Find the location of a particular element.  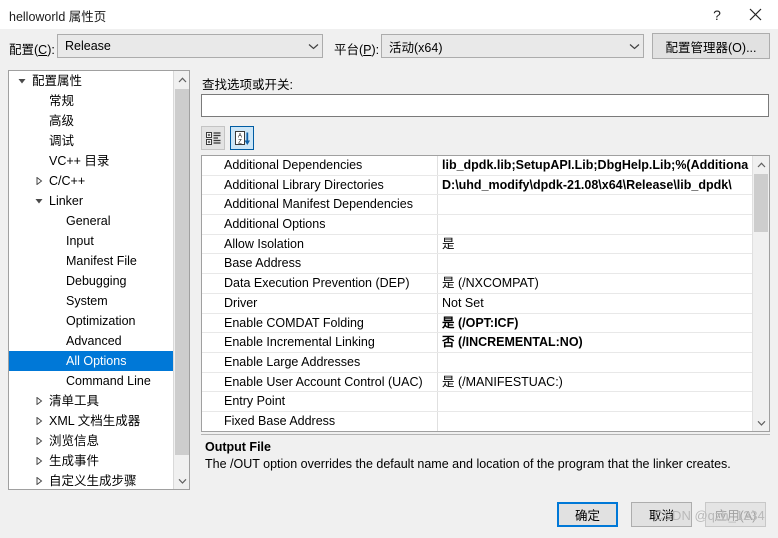

tree-item-: 清单工具 is located at coordinates (91, 401).